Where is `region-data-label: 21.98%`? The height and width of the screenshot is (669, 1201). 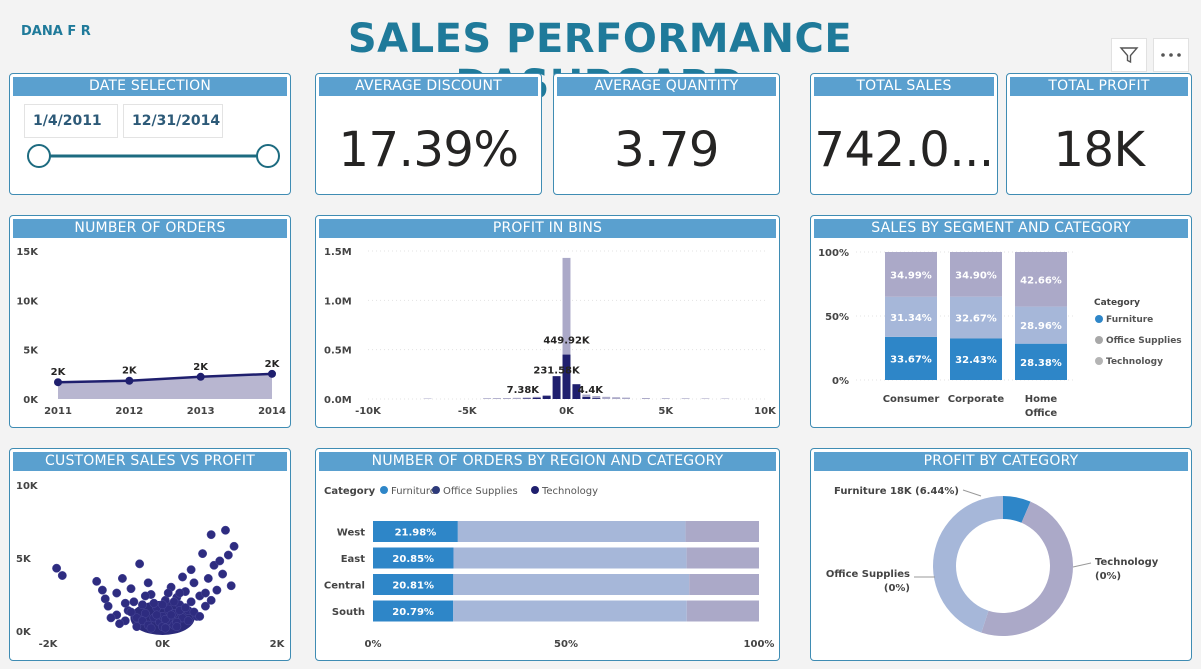
region-data-label: 21.98% is located at coordinates (416, 533).